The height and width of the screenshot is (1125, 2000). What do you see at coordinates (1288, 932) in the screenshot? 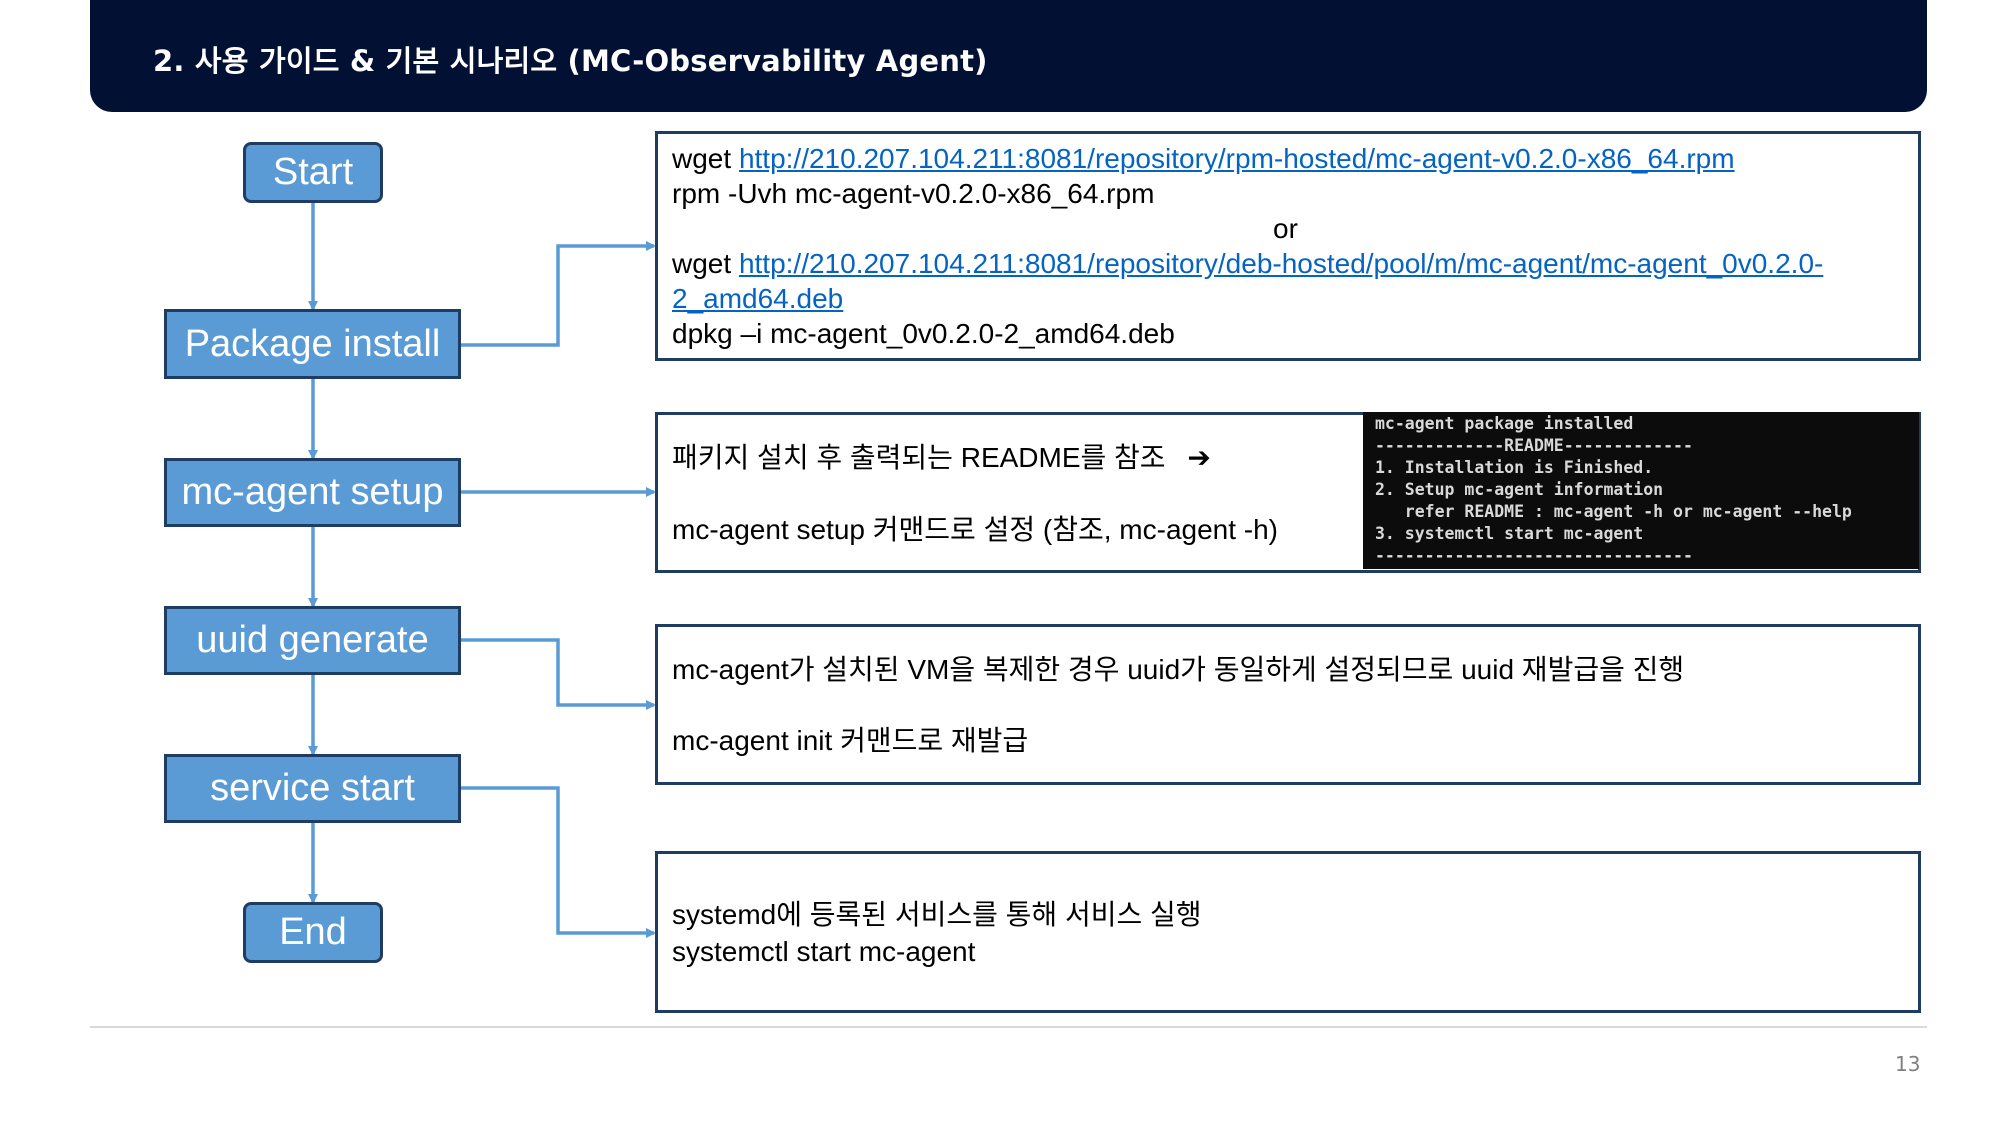
I see `service-detail-box` at bounding box center [1288, 932].